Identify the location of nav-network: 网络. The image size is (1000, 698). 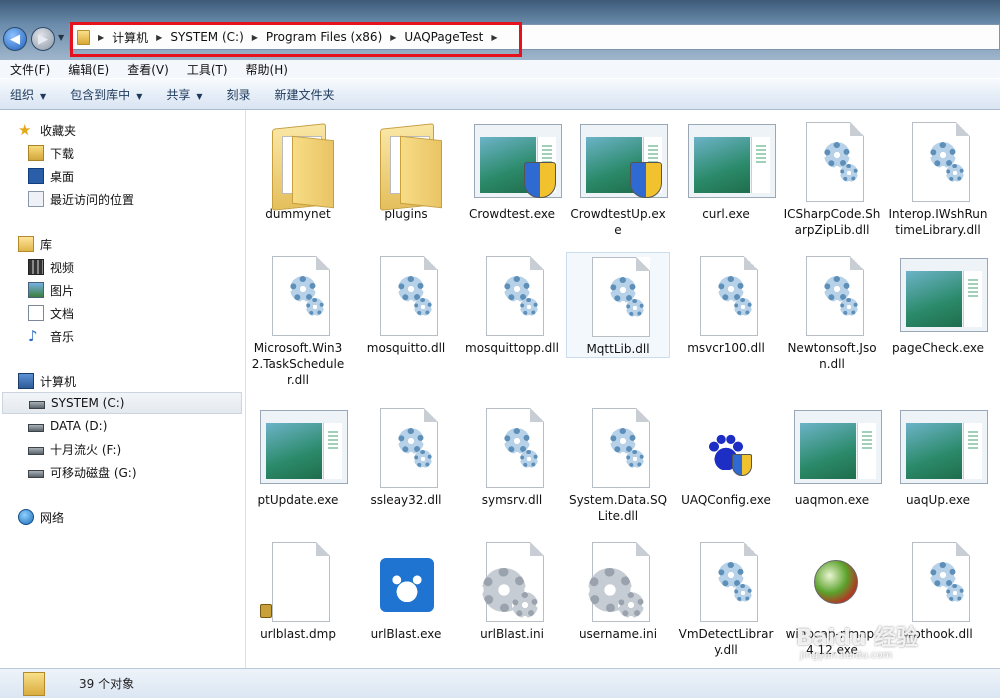
(41, 517).